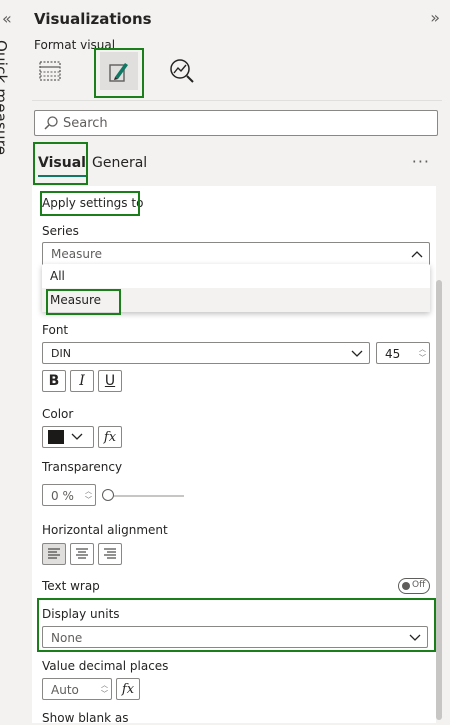 The width and height of the screenshot is (450, 725). Describe the element at coordinates (58, 414) in the screenshot. I see `color-label: Color` at that location.